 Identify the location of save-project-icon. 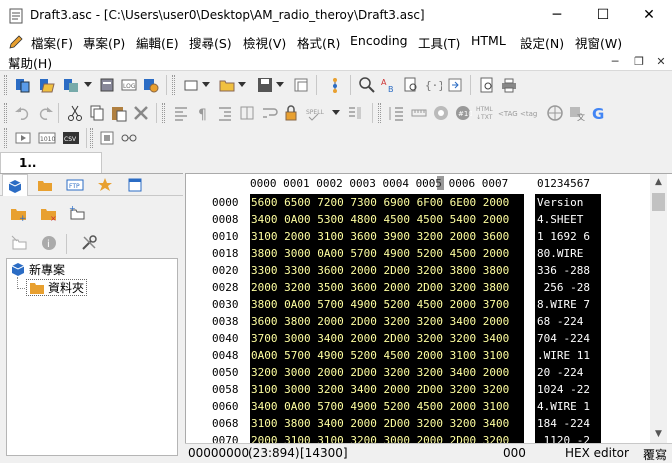
(71, 85).